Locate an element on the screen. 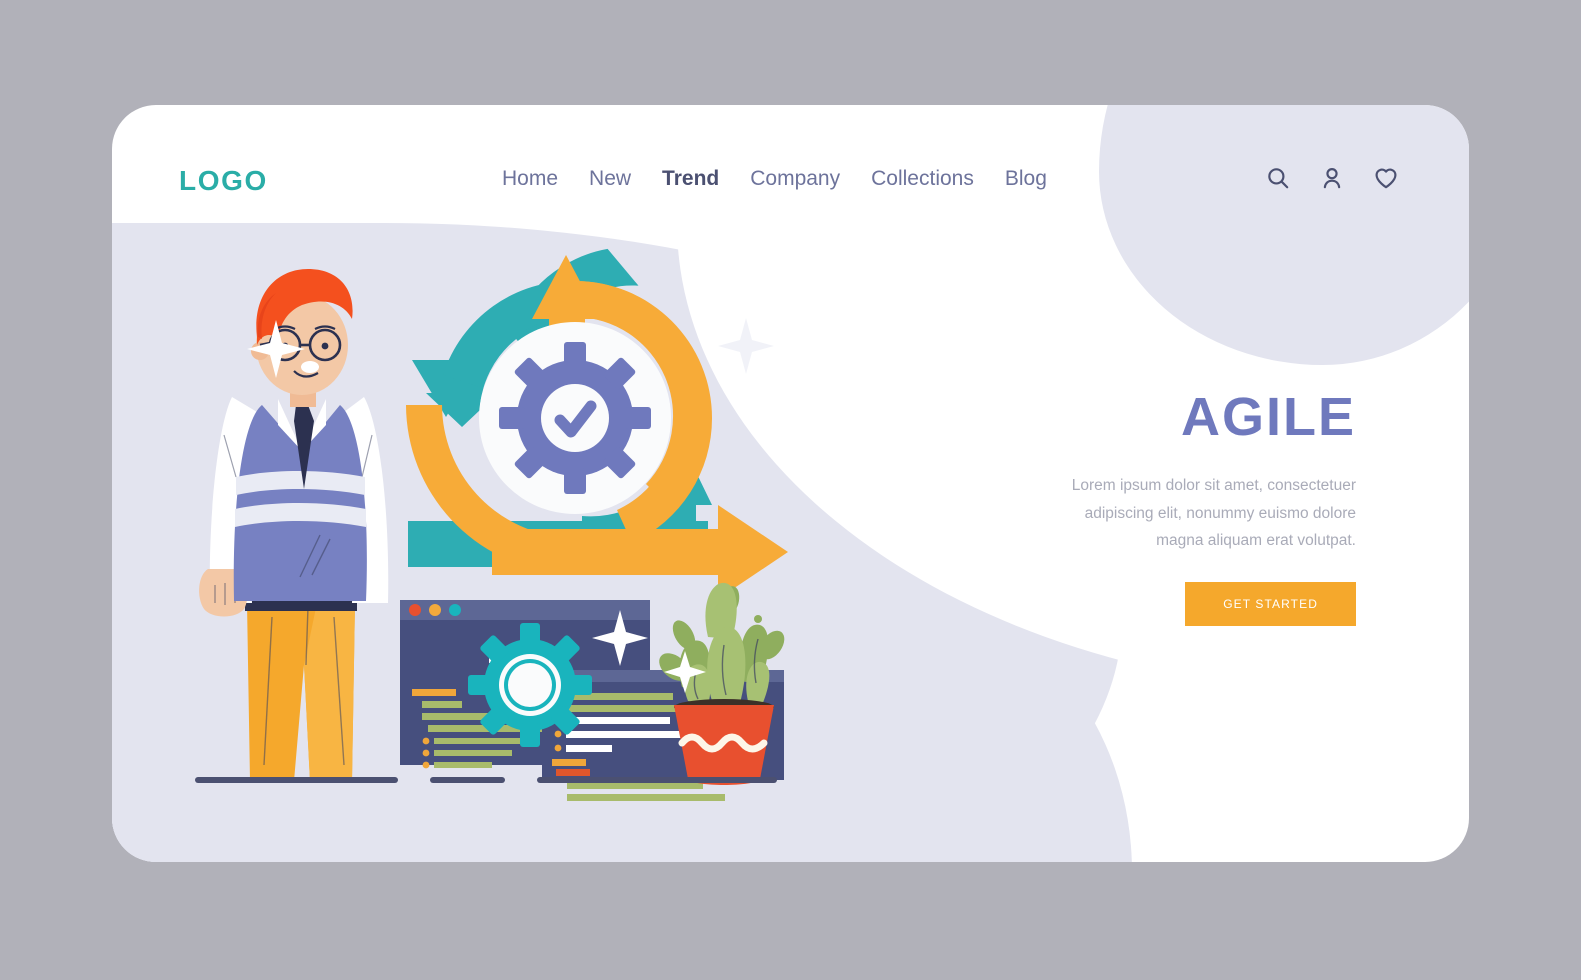 This screenshot has height=980, width=1581. nav-item-new: New is located at coordinates (610, 179).